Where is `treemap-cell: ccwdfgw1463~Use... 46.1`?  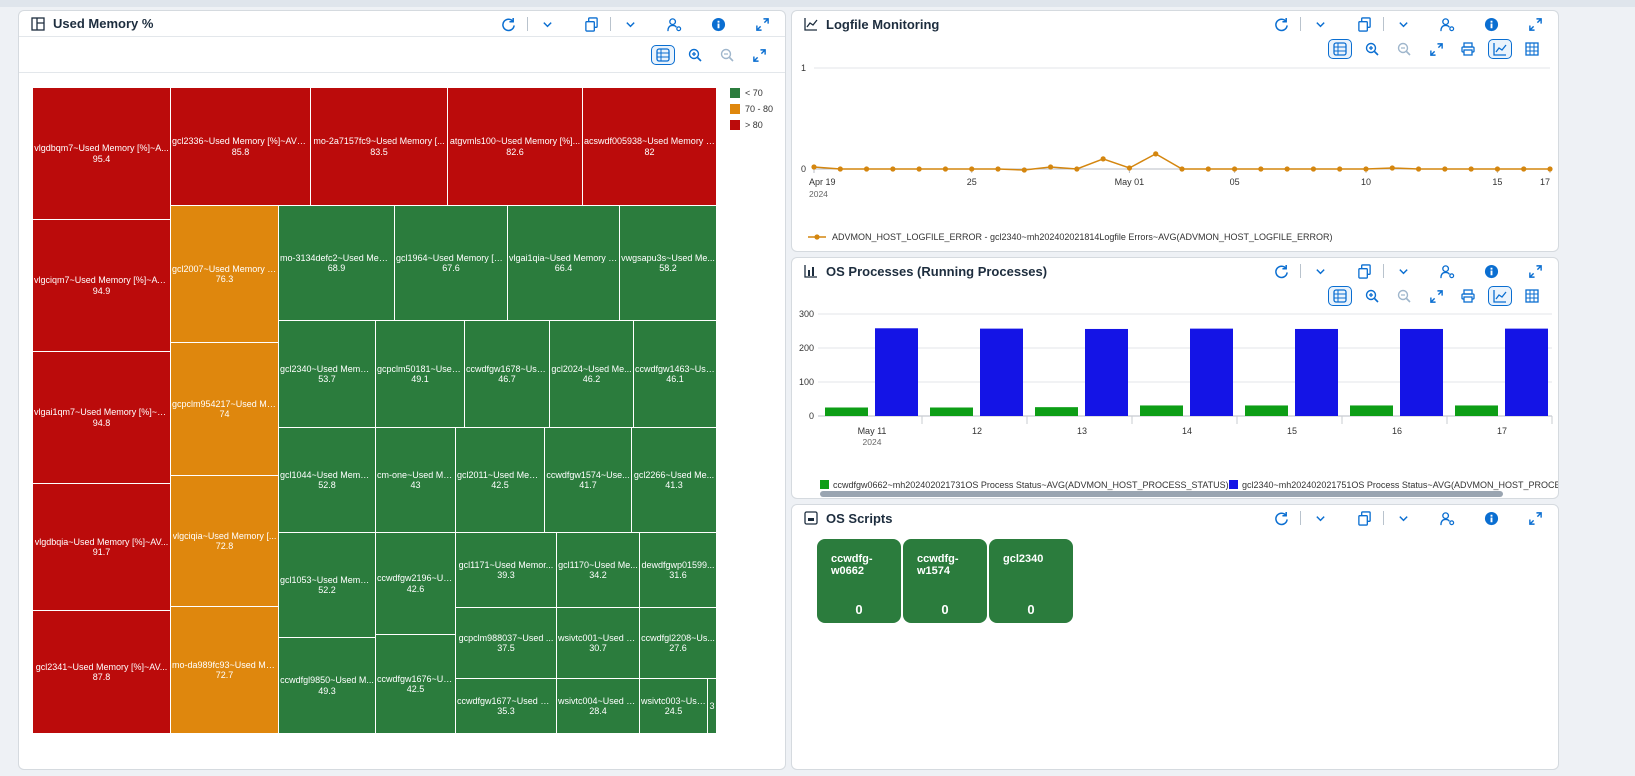
treemap-cell: ccwdfgw1463~Use... 46.1 is located at coordinates (675, 374).